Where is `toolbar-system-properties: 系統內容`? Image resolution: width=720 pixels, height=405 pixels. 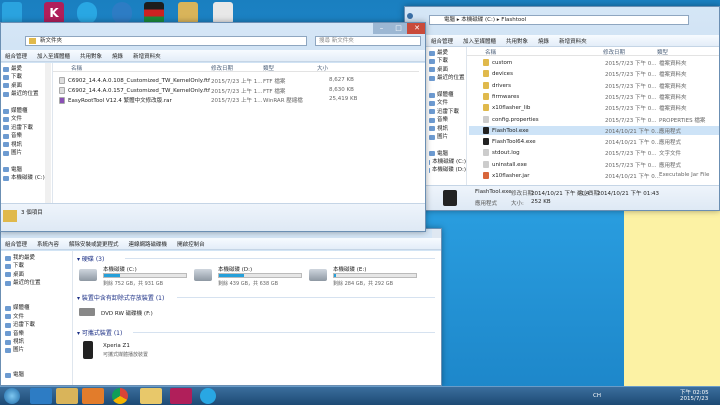 toolbar-system-properties: 系統內容 is located at coordinates (48, 244).